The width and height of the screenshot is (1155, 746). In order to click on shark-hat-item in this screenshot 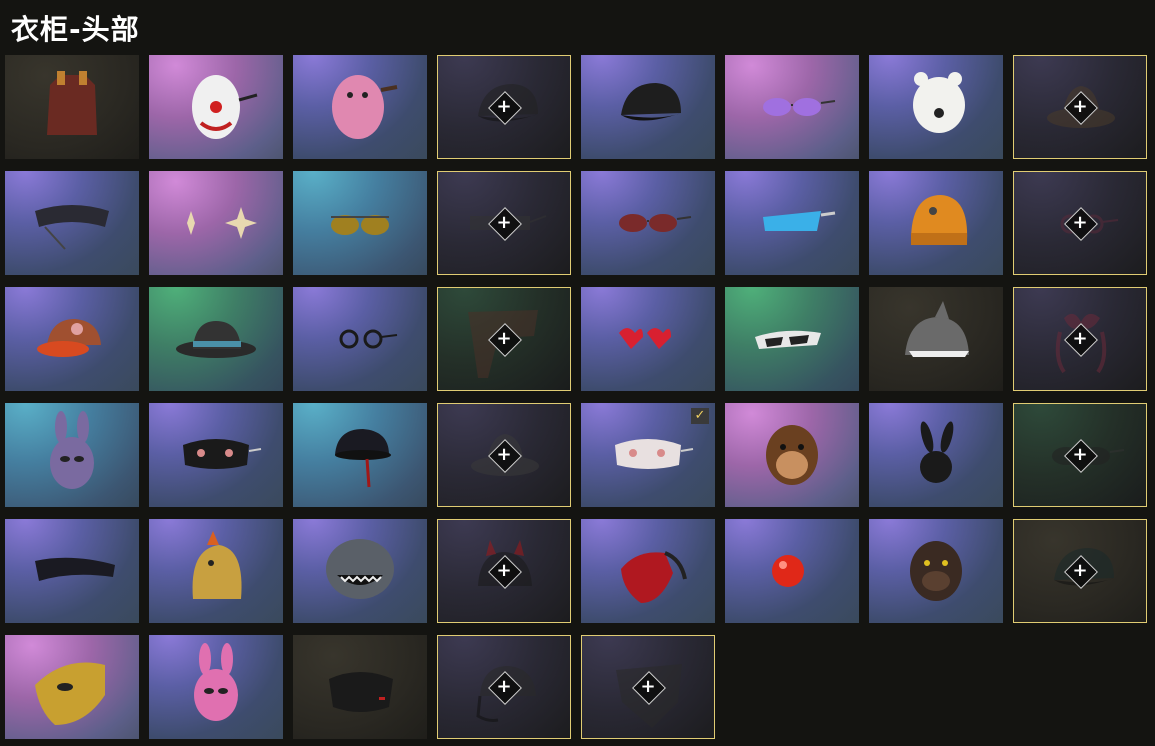, I will do `click(936, 339)`.